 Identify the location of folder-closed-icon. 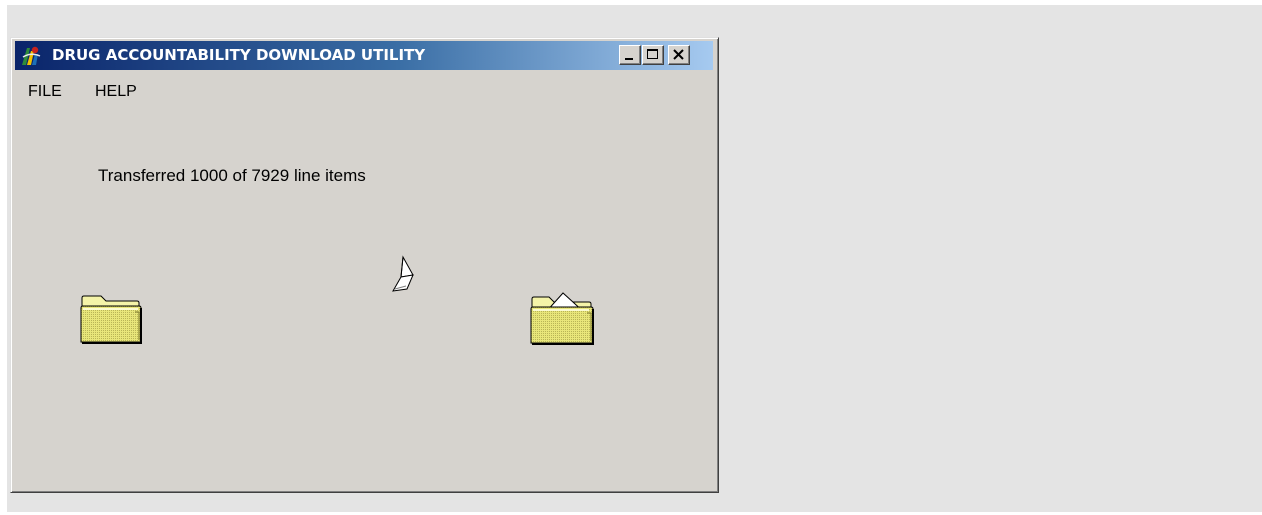
(112, 322).